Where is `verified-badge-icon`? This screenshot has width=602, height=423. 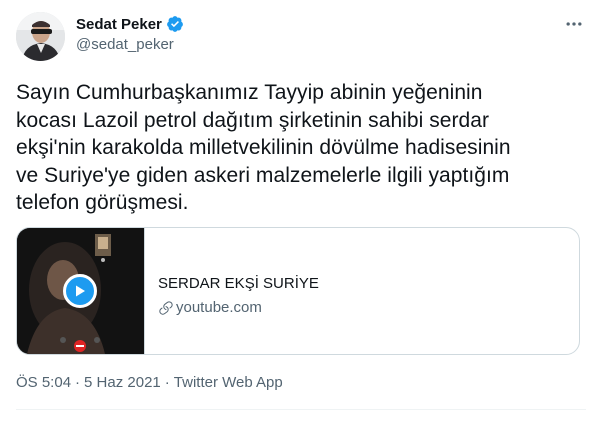
verified-badge-icon is located at coordinates (175, 24).